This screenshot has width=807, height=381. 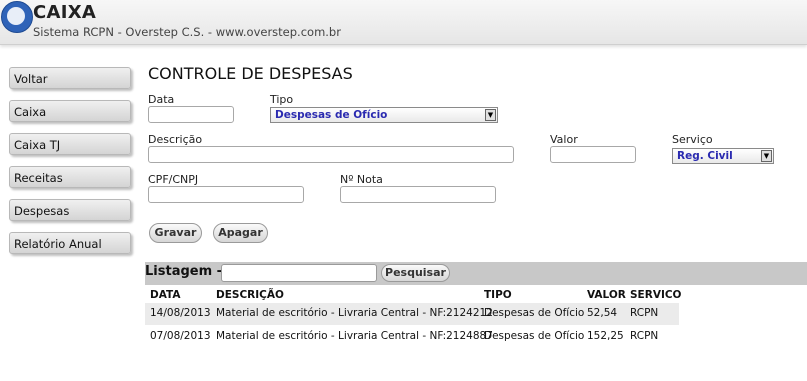 I want to click on tipo-select: Despesas de Ofício ▼, so click(x=384, y=115).